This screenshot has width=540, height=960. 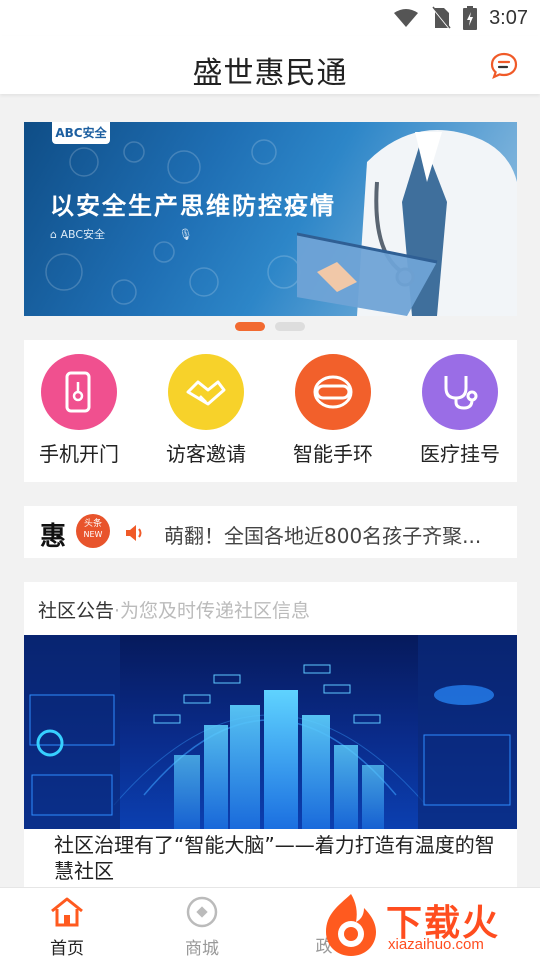 I want to click on tab-mall: 商城, so click(x=202, y=927).